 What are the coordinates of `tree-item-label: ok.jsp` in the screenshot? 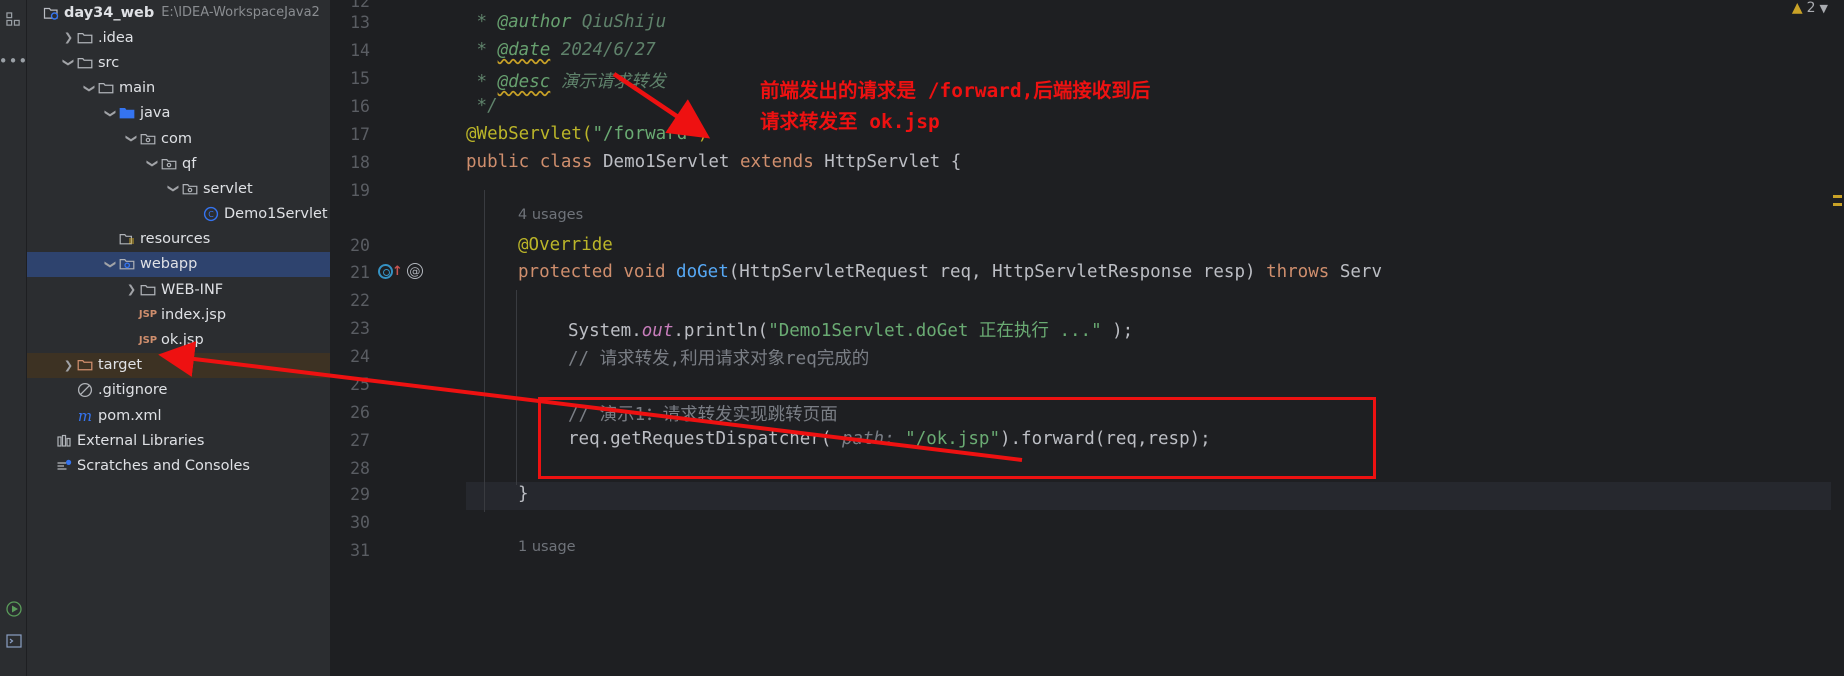 It's located at (182, 340).